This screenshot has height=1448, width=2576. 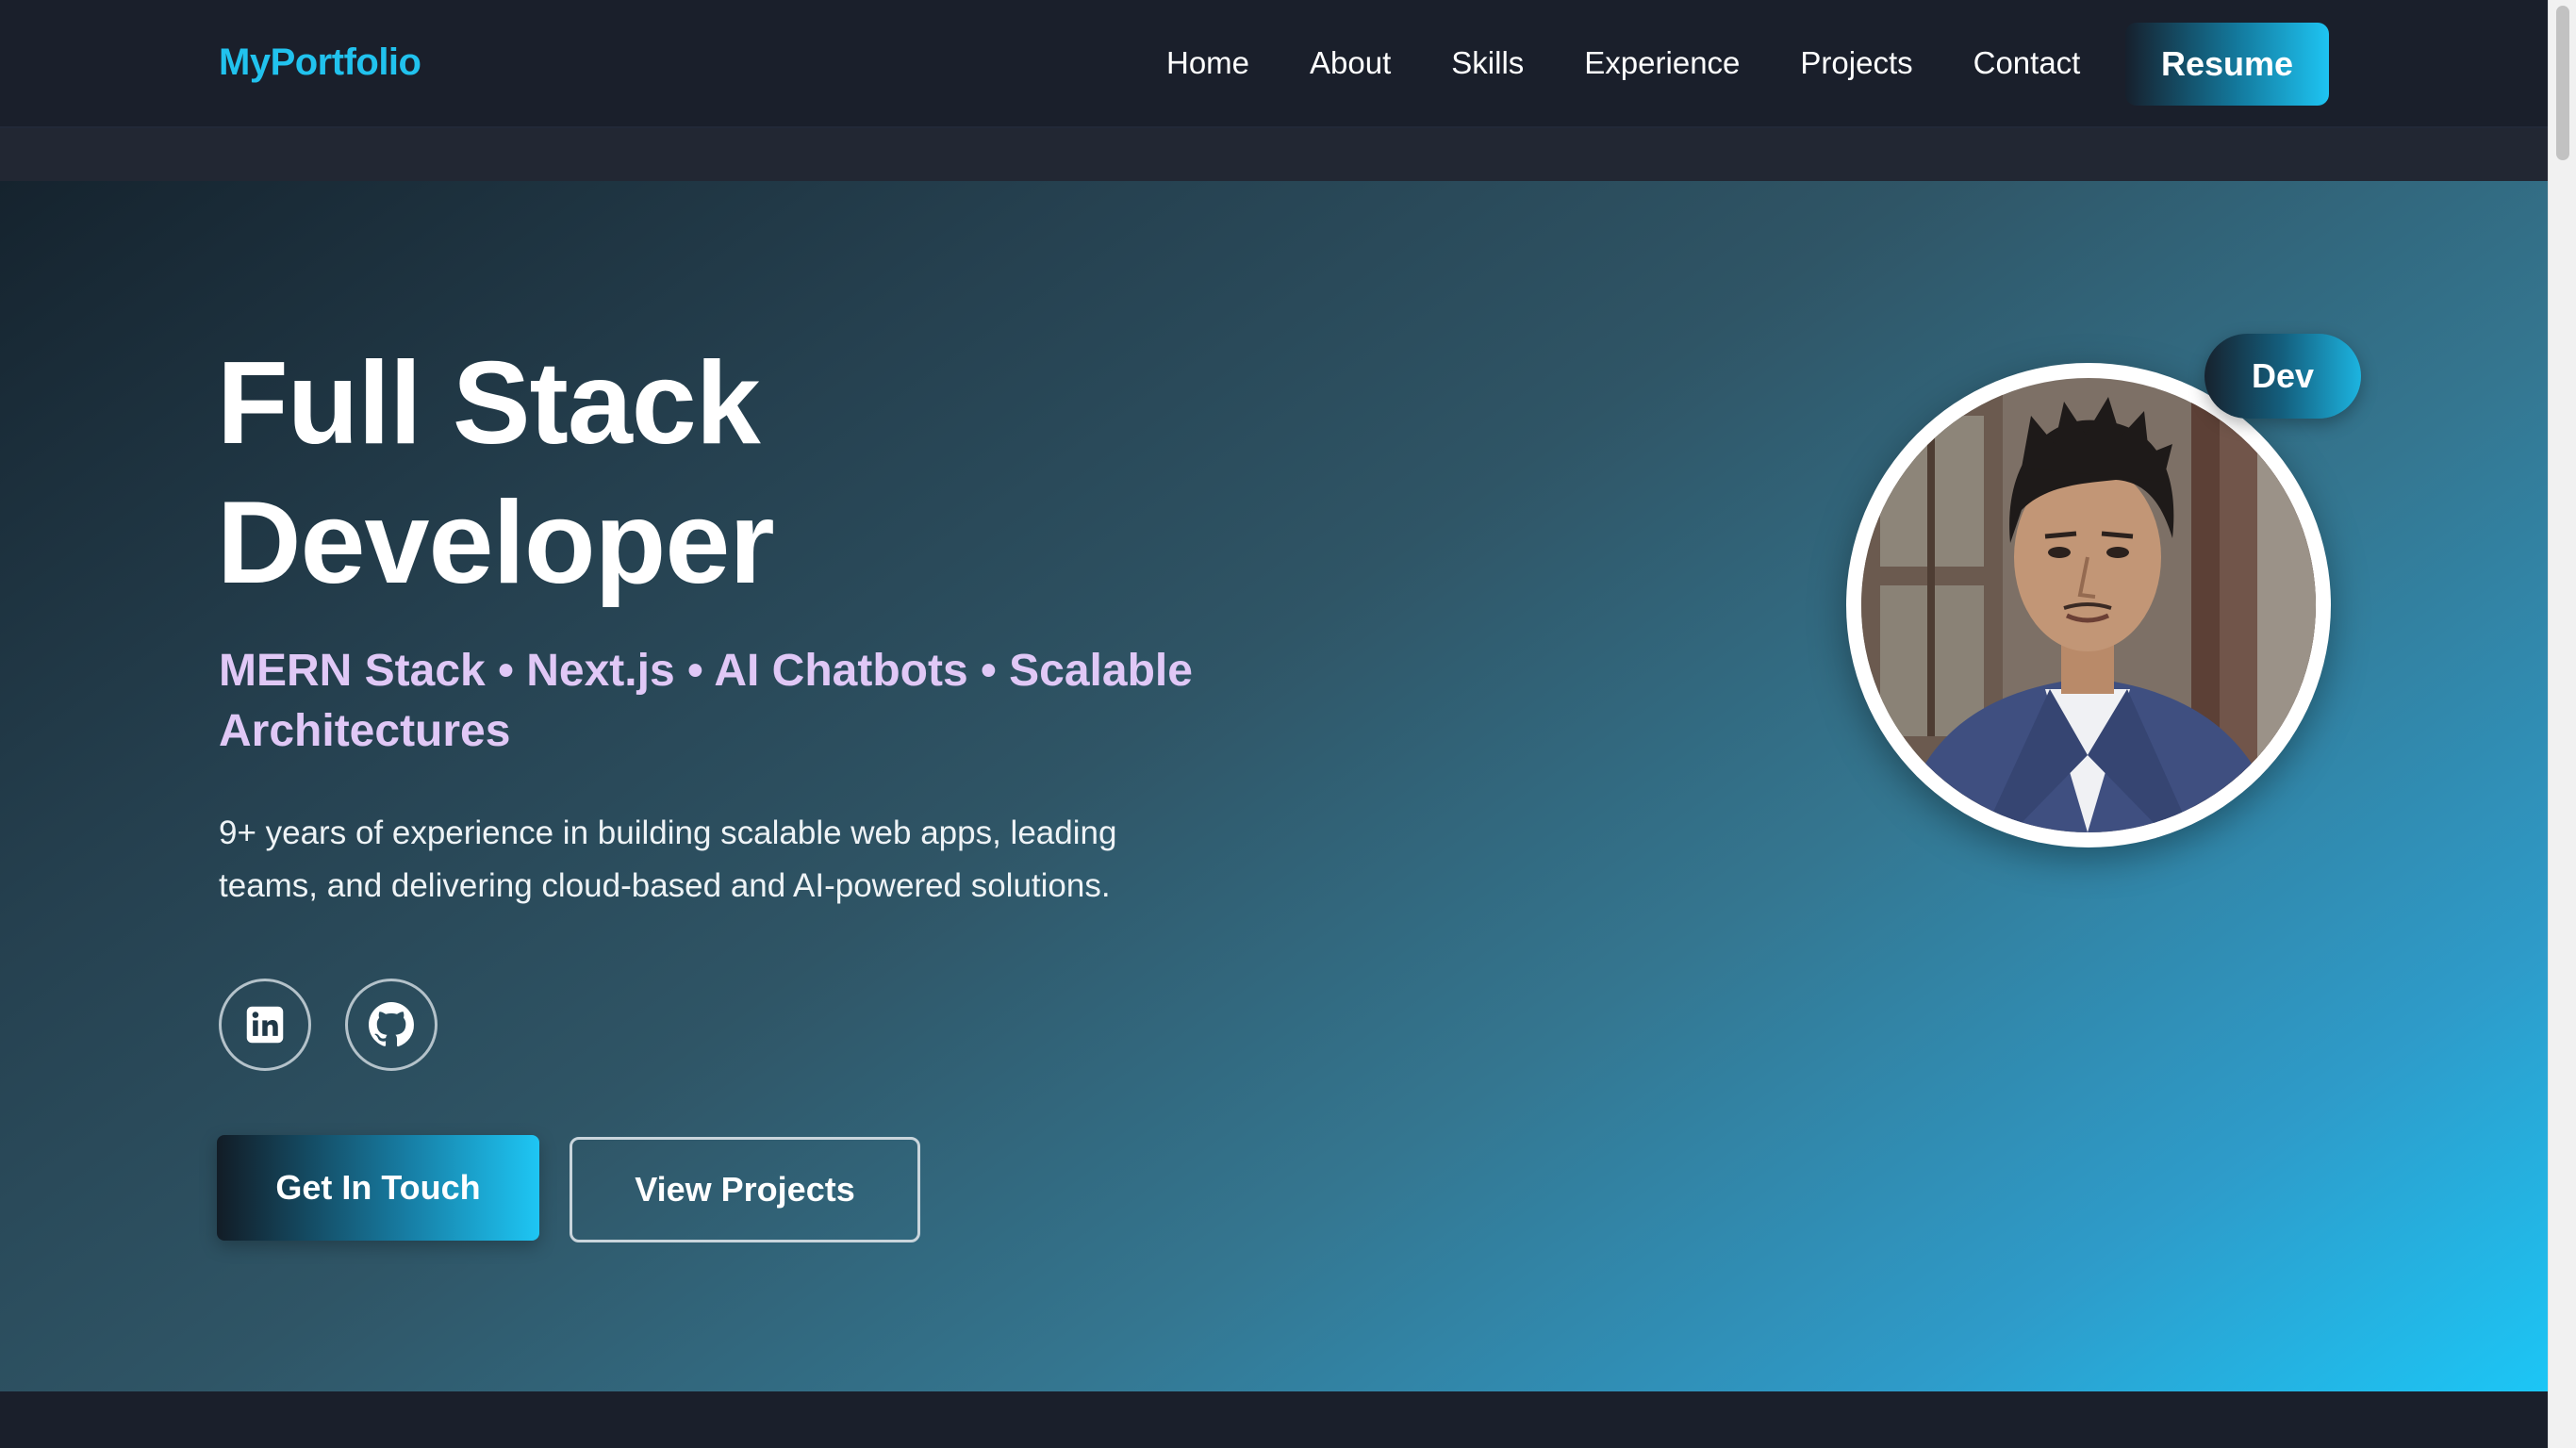 I want to click on profile-photo-frame, so click(x=2088, y=605).